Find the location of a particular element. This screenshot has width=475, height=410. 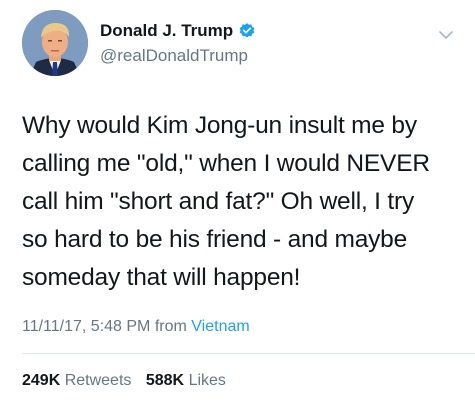

author-display-name: Donald J. Trump is located at coordinates (166, 31).